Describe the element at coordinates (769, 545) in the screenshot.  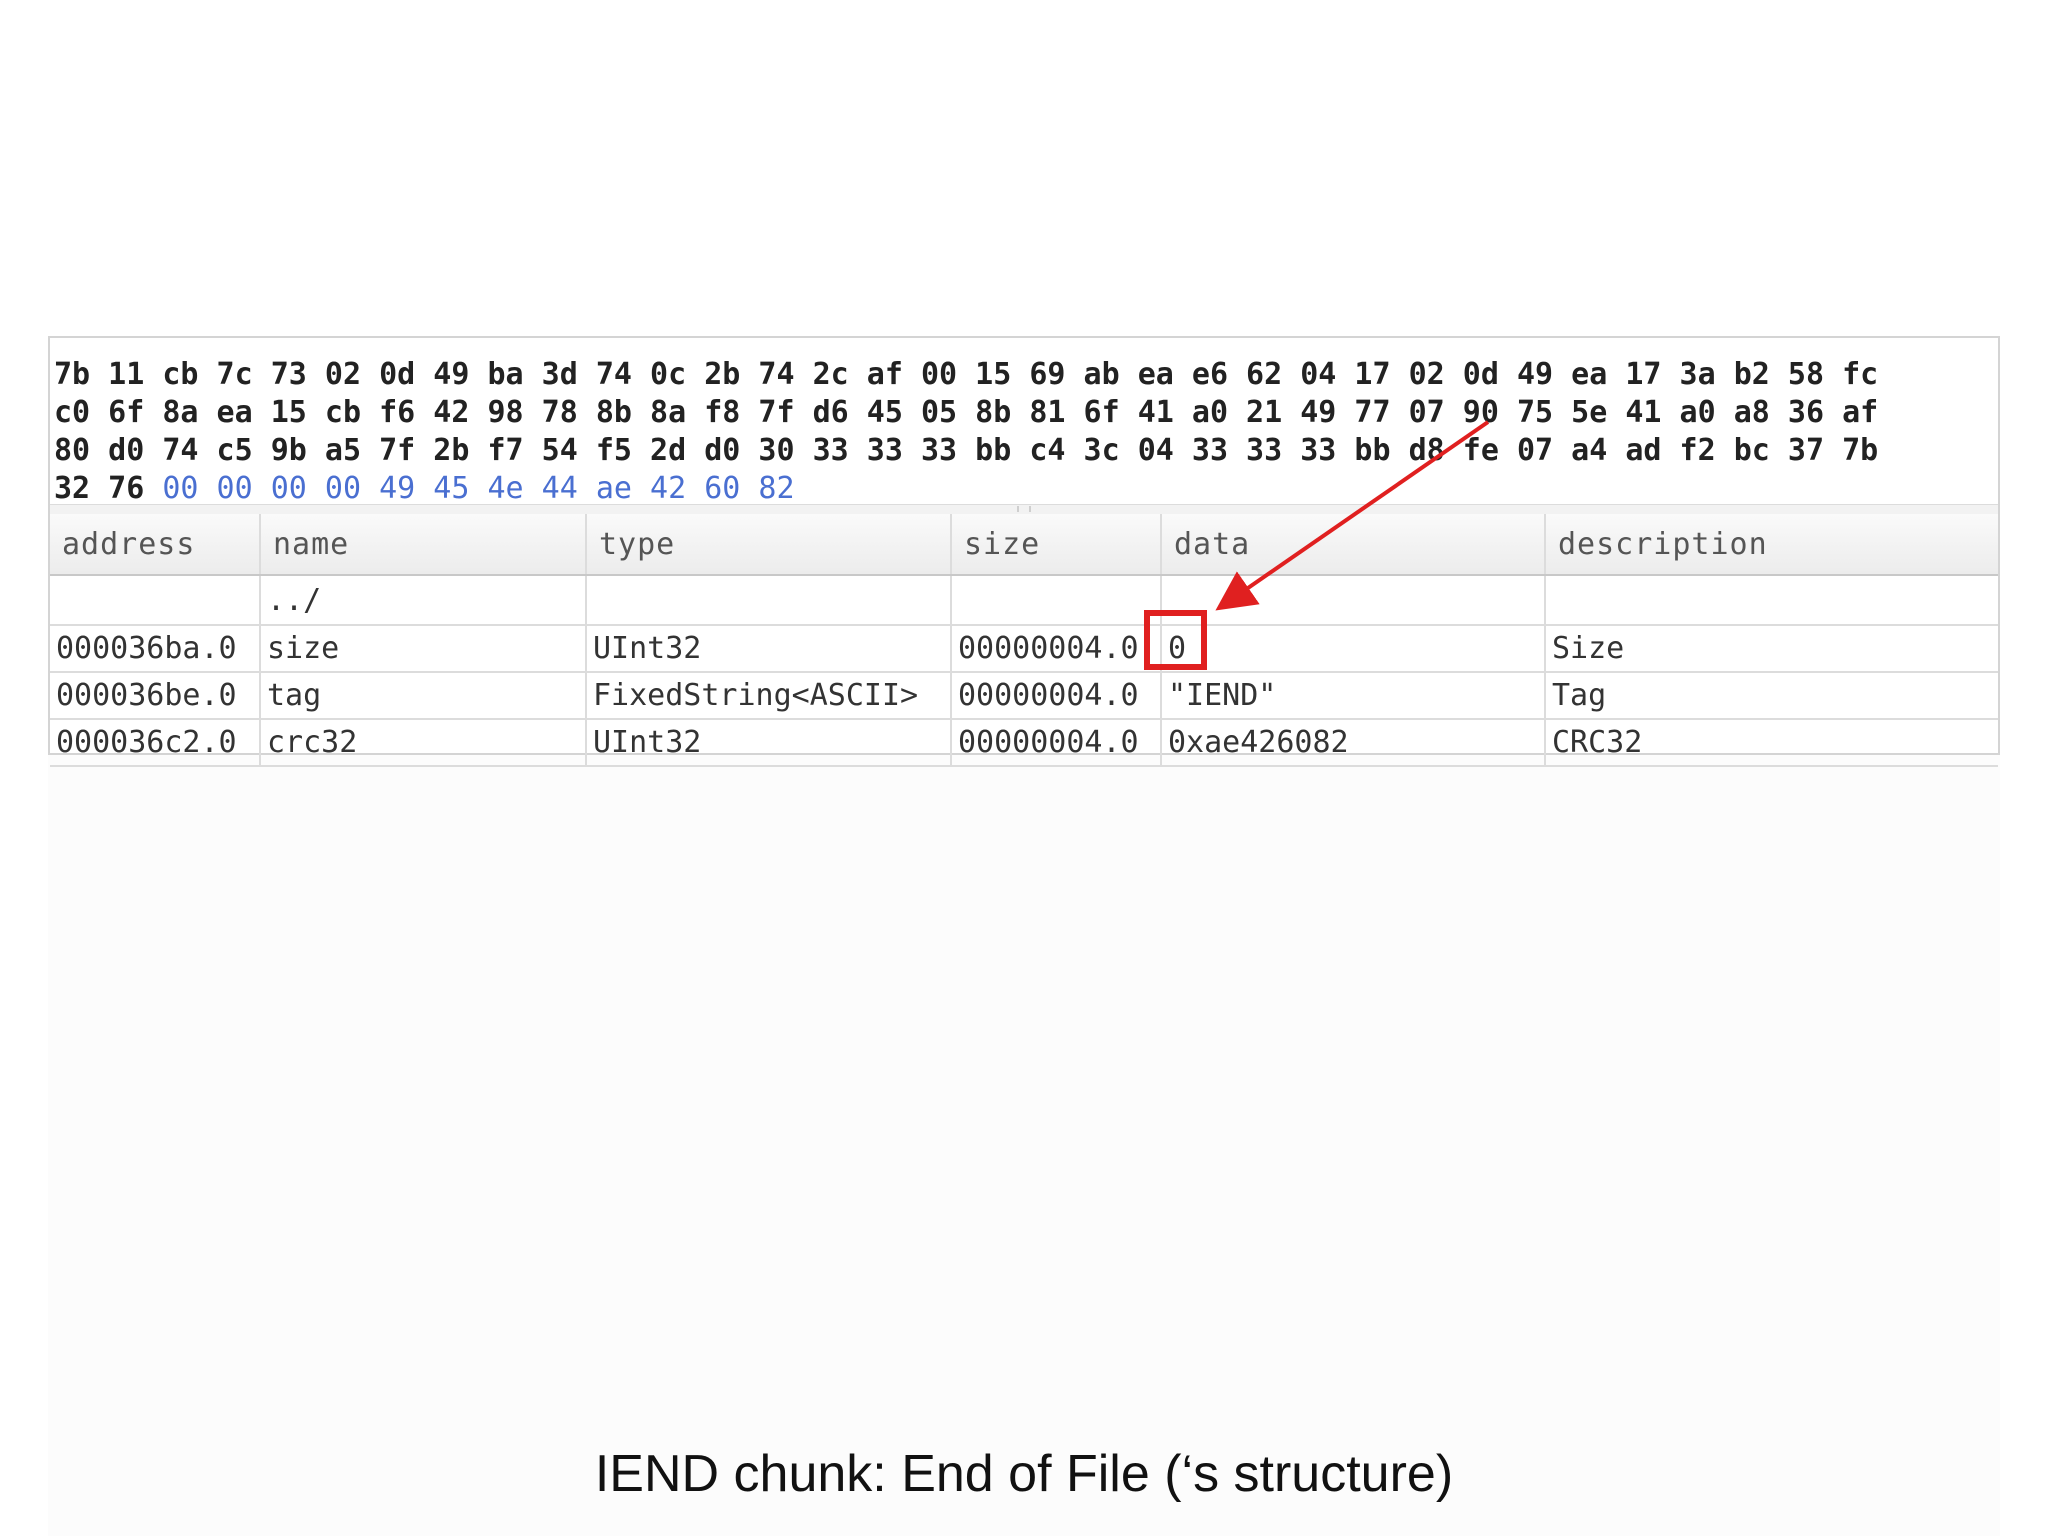
I see `column-header-type: type` at that location.